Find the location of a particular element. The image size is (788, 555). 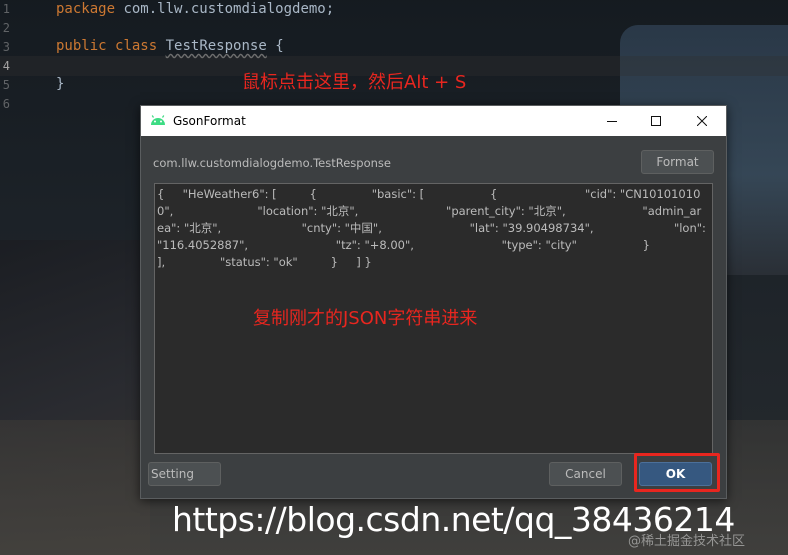

community-watermark: @稀土掘金技术社区 is located at coordinates (687, 541).